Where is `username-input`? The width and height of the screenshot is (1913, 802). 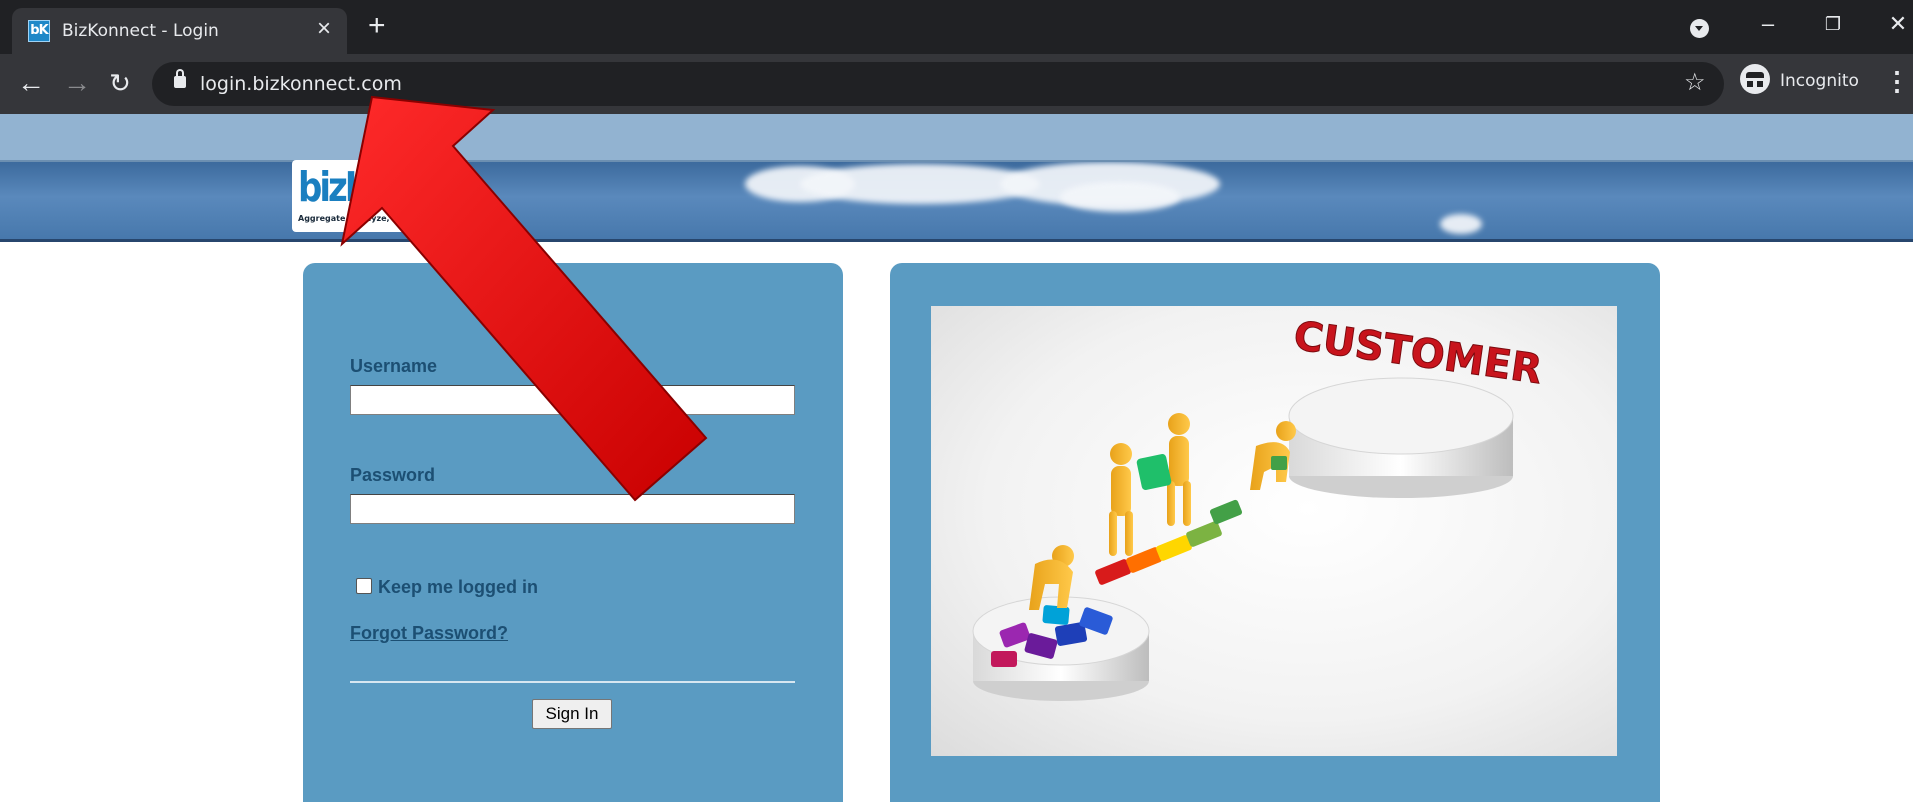 username-input is located at coordinates (572, 400).